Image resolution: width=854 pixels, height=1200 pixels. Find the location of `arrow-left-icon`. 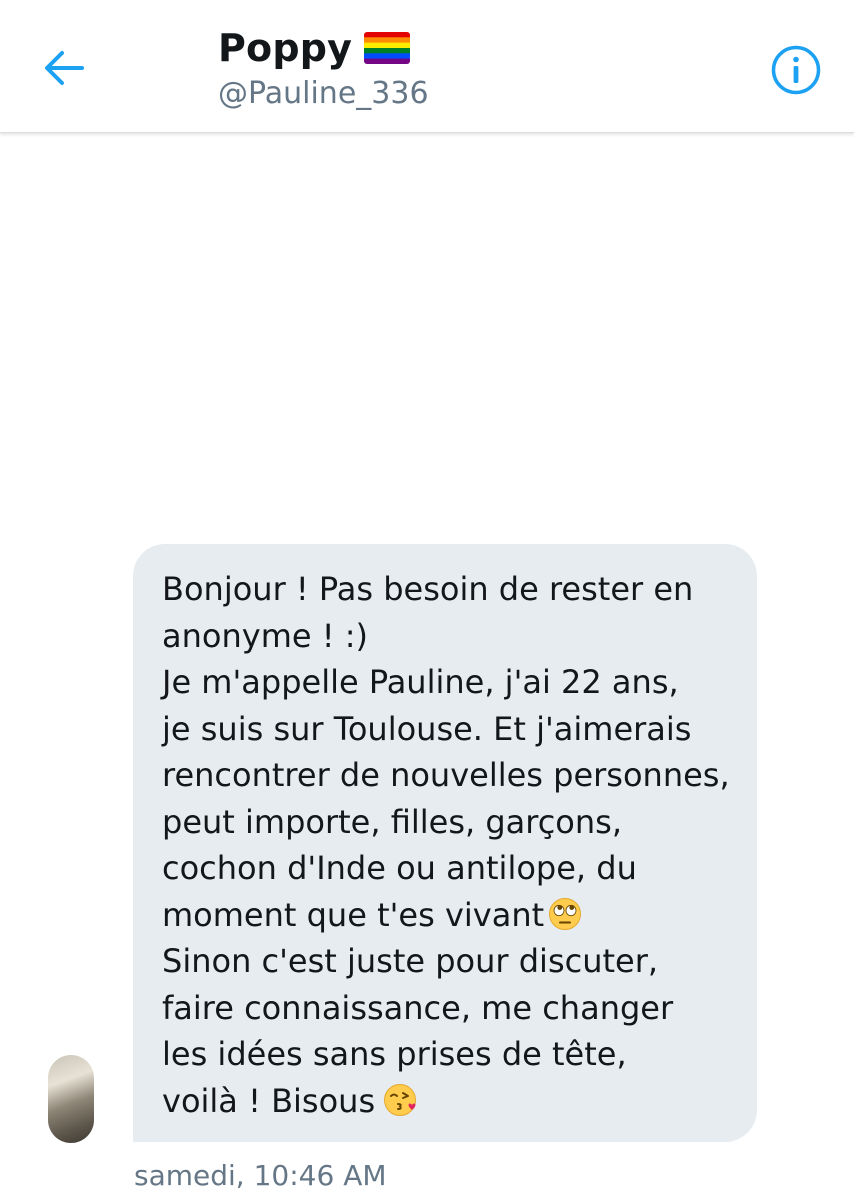

arrow-left-icon is located at coordinates (64, 68).